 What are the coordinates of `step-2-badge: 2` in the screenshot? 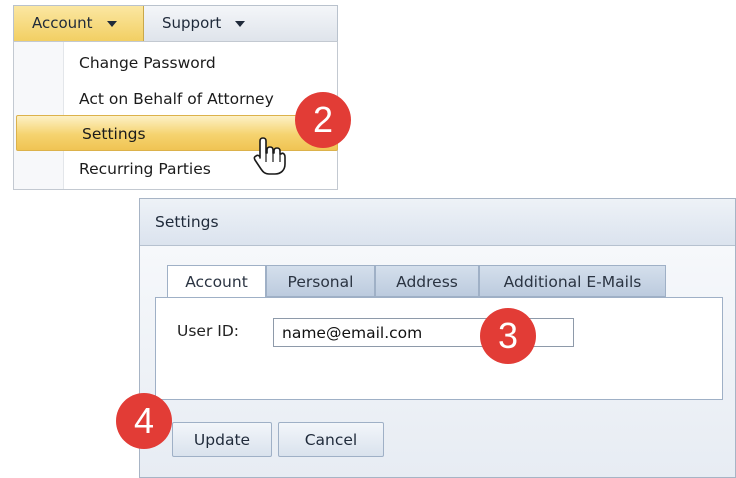 It's located at (323, 120).